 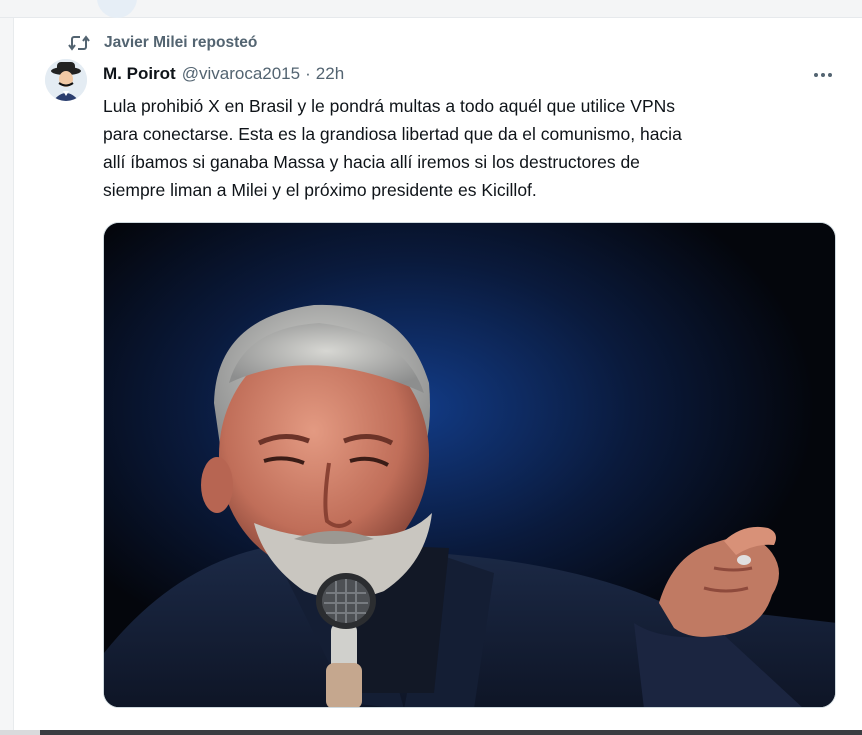 I want to click on author-handle: @vivaroca2015, so click(x=241, y=74).